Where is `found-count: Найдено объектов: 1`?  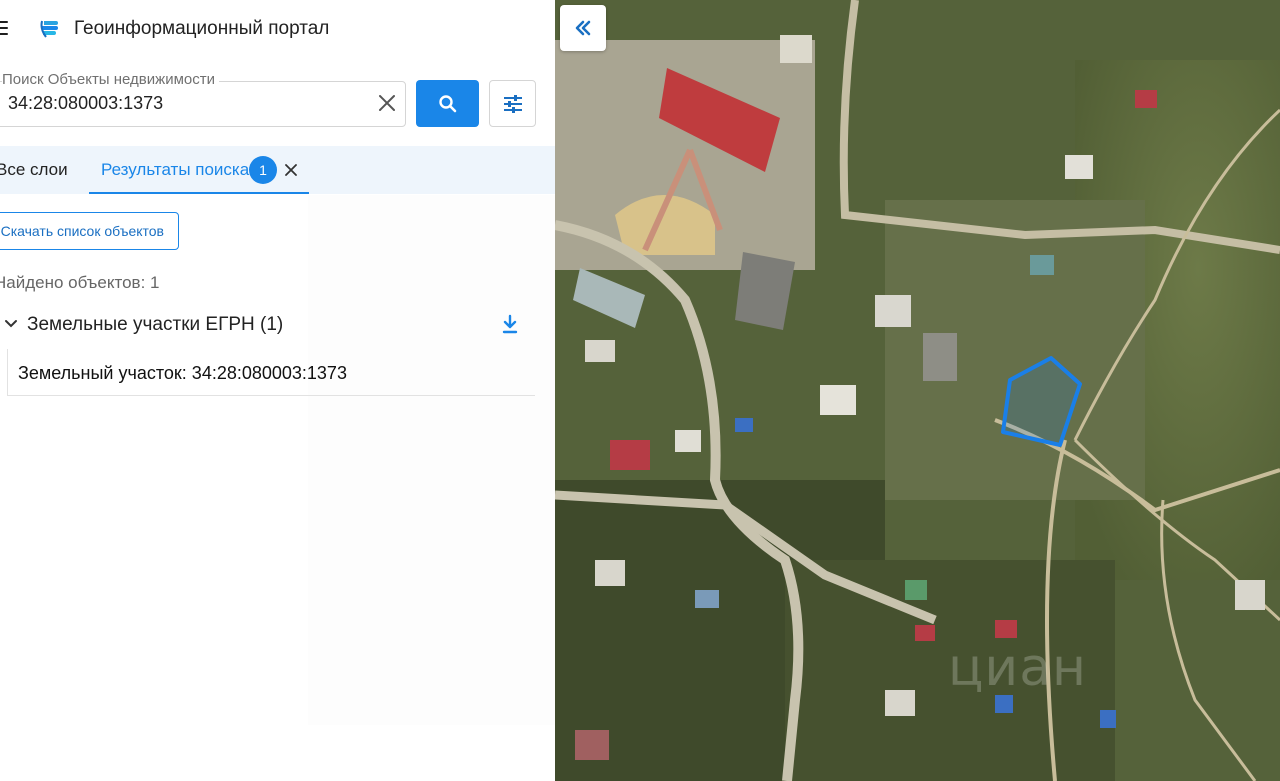
found-count: Найдено объектов: 1 is located at coordinates (80, 282).